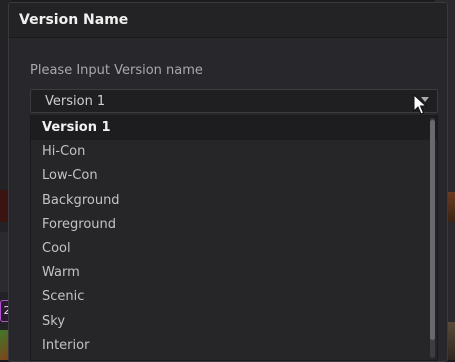 The height and width of the screenshot is (362, 455). Describe the element at coordinates (432, 230) in the screenshot. I see `dropdown-scrollbar-thumb` at that location.